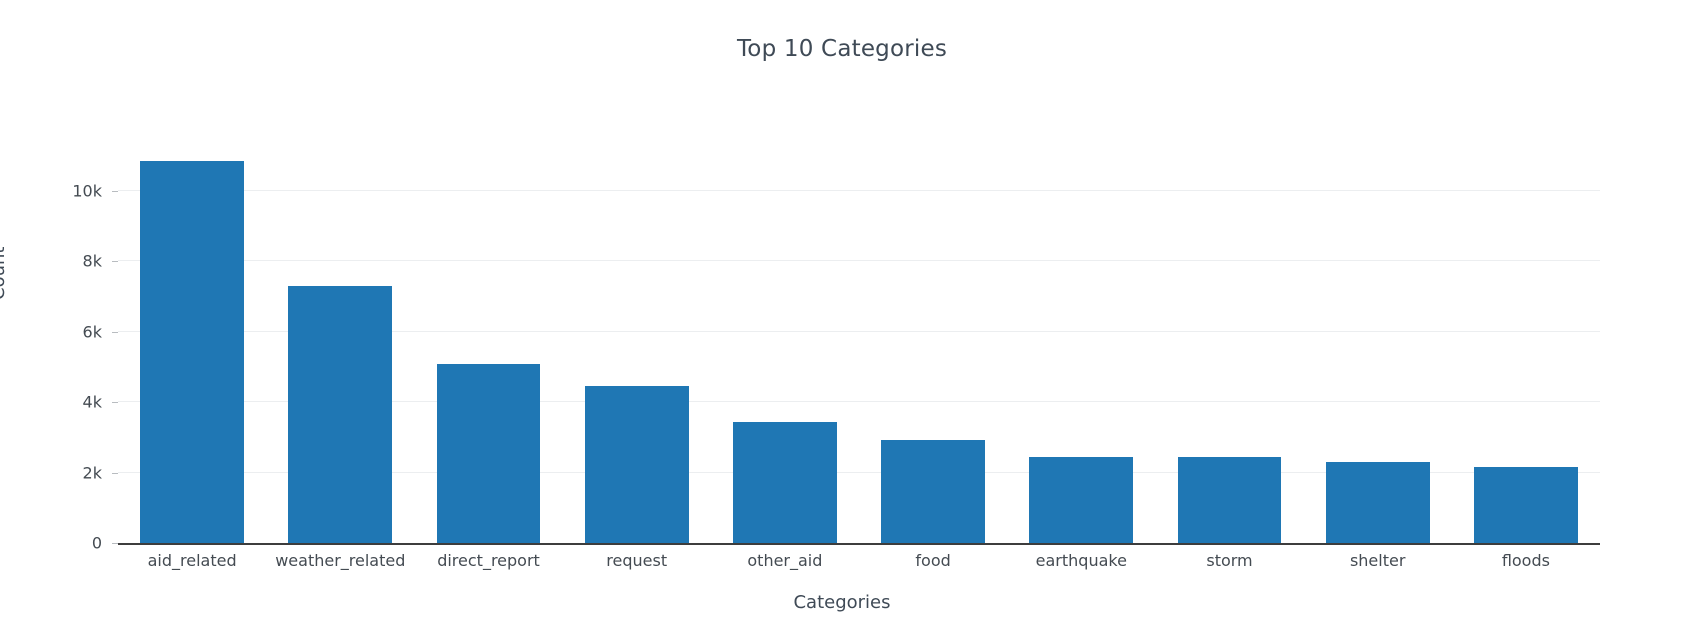 The height and width of the screenshot is (643, 1684). Describe the element at coordinates (1081, 560) in the screenshot. I see `x-tick-label: earthquake` at that location.